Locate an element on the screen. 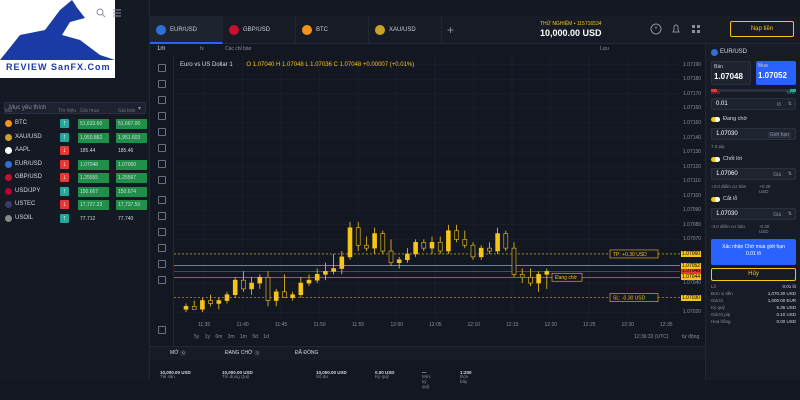 Image resolution: width=800 pixels, height=400 pixels. price-level-tag: 1.07044 is located at coordinates (691, 277).